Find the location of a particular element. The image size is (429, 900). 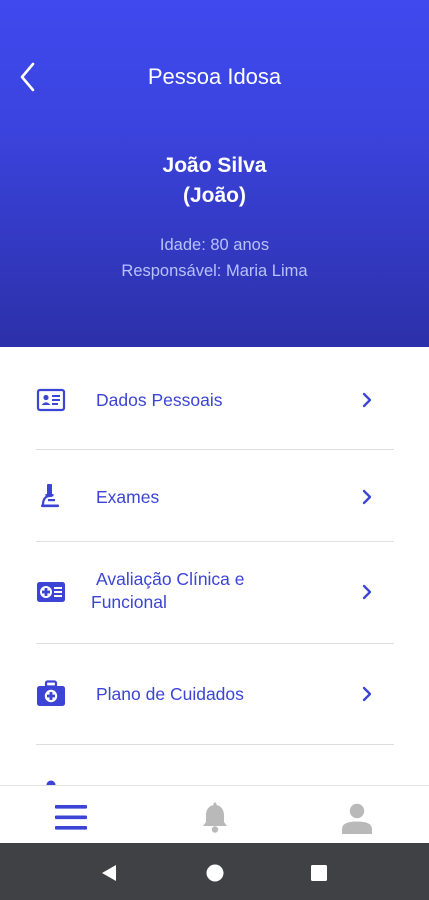

system-home-icon is located at coordinates (215, 873).